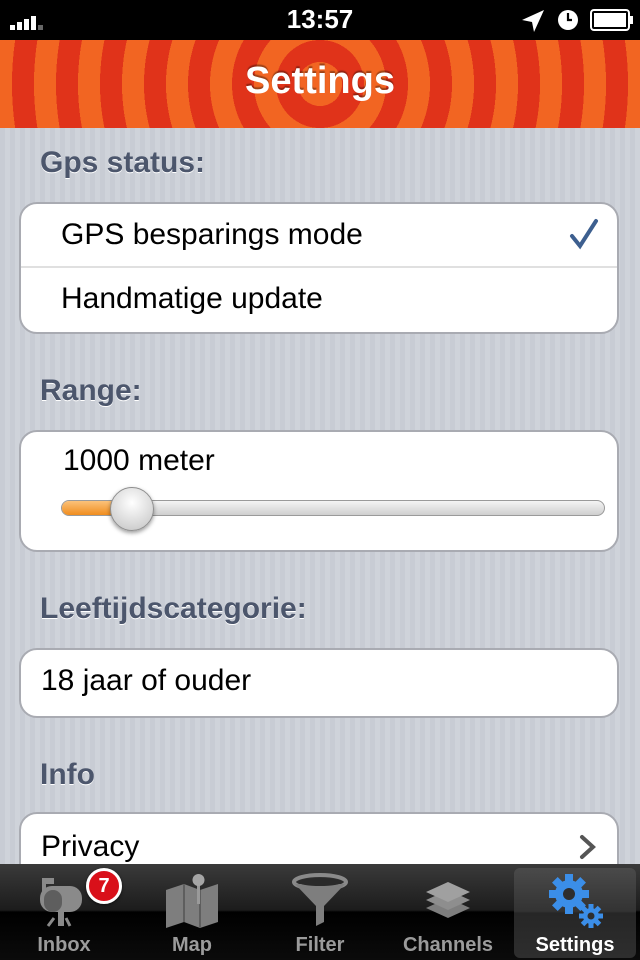 This screenshot has width=640, height=960. Describe the element at coordinates (192, 298) in the screenshot. I see `gps-option-label: Handmatige update` at that location.